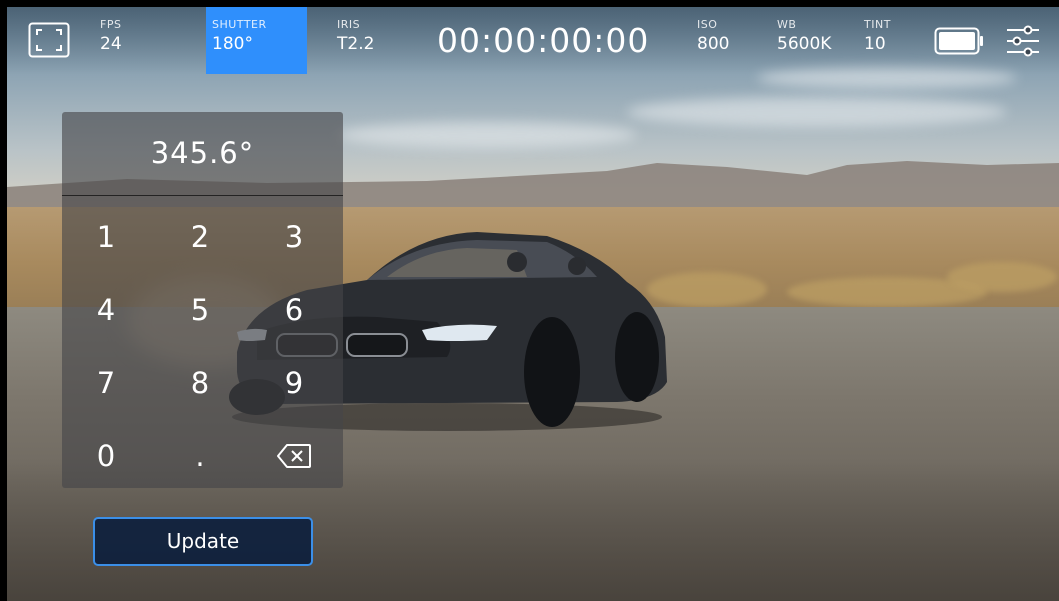 The image size is (1059, 601). I want to click on backspace-icon, so click(294, 456).